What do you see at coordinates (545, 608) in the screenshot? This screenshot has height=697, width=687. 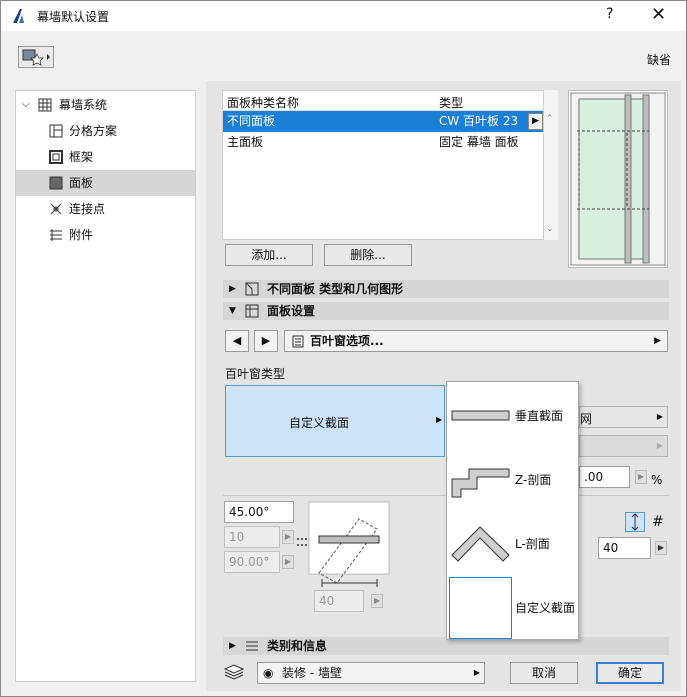 I see `option-label: 自定义截面` at bounding box center [545, 608].